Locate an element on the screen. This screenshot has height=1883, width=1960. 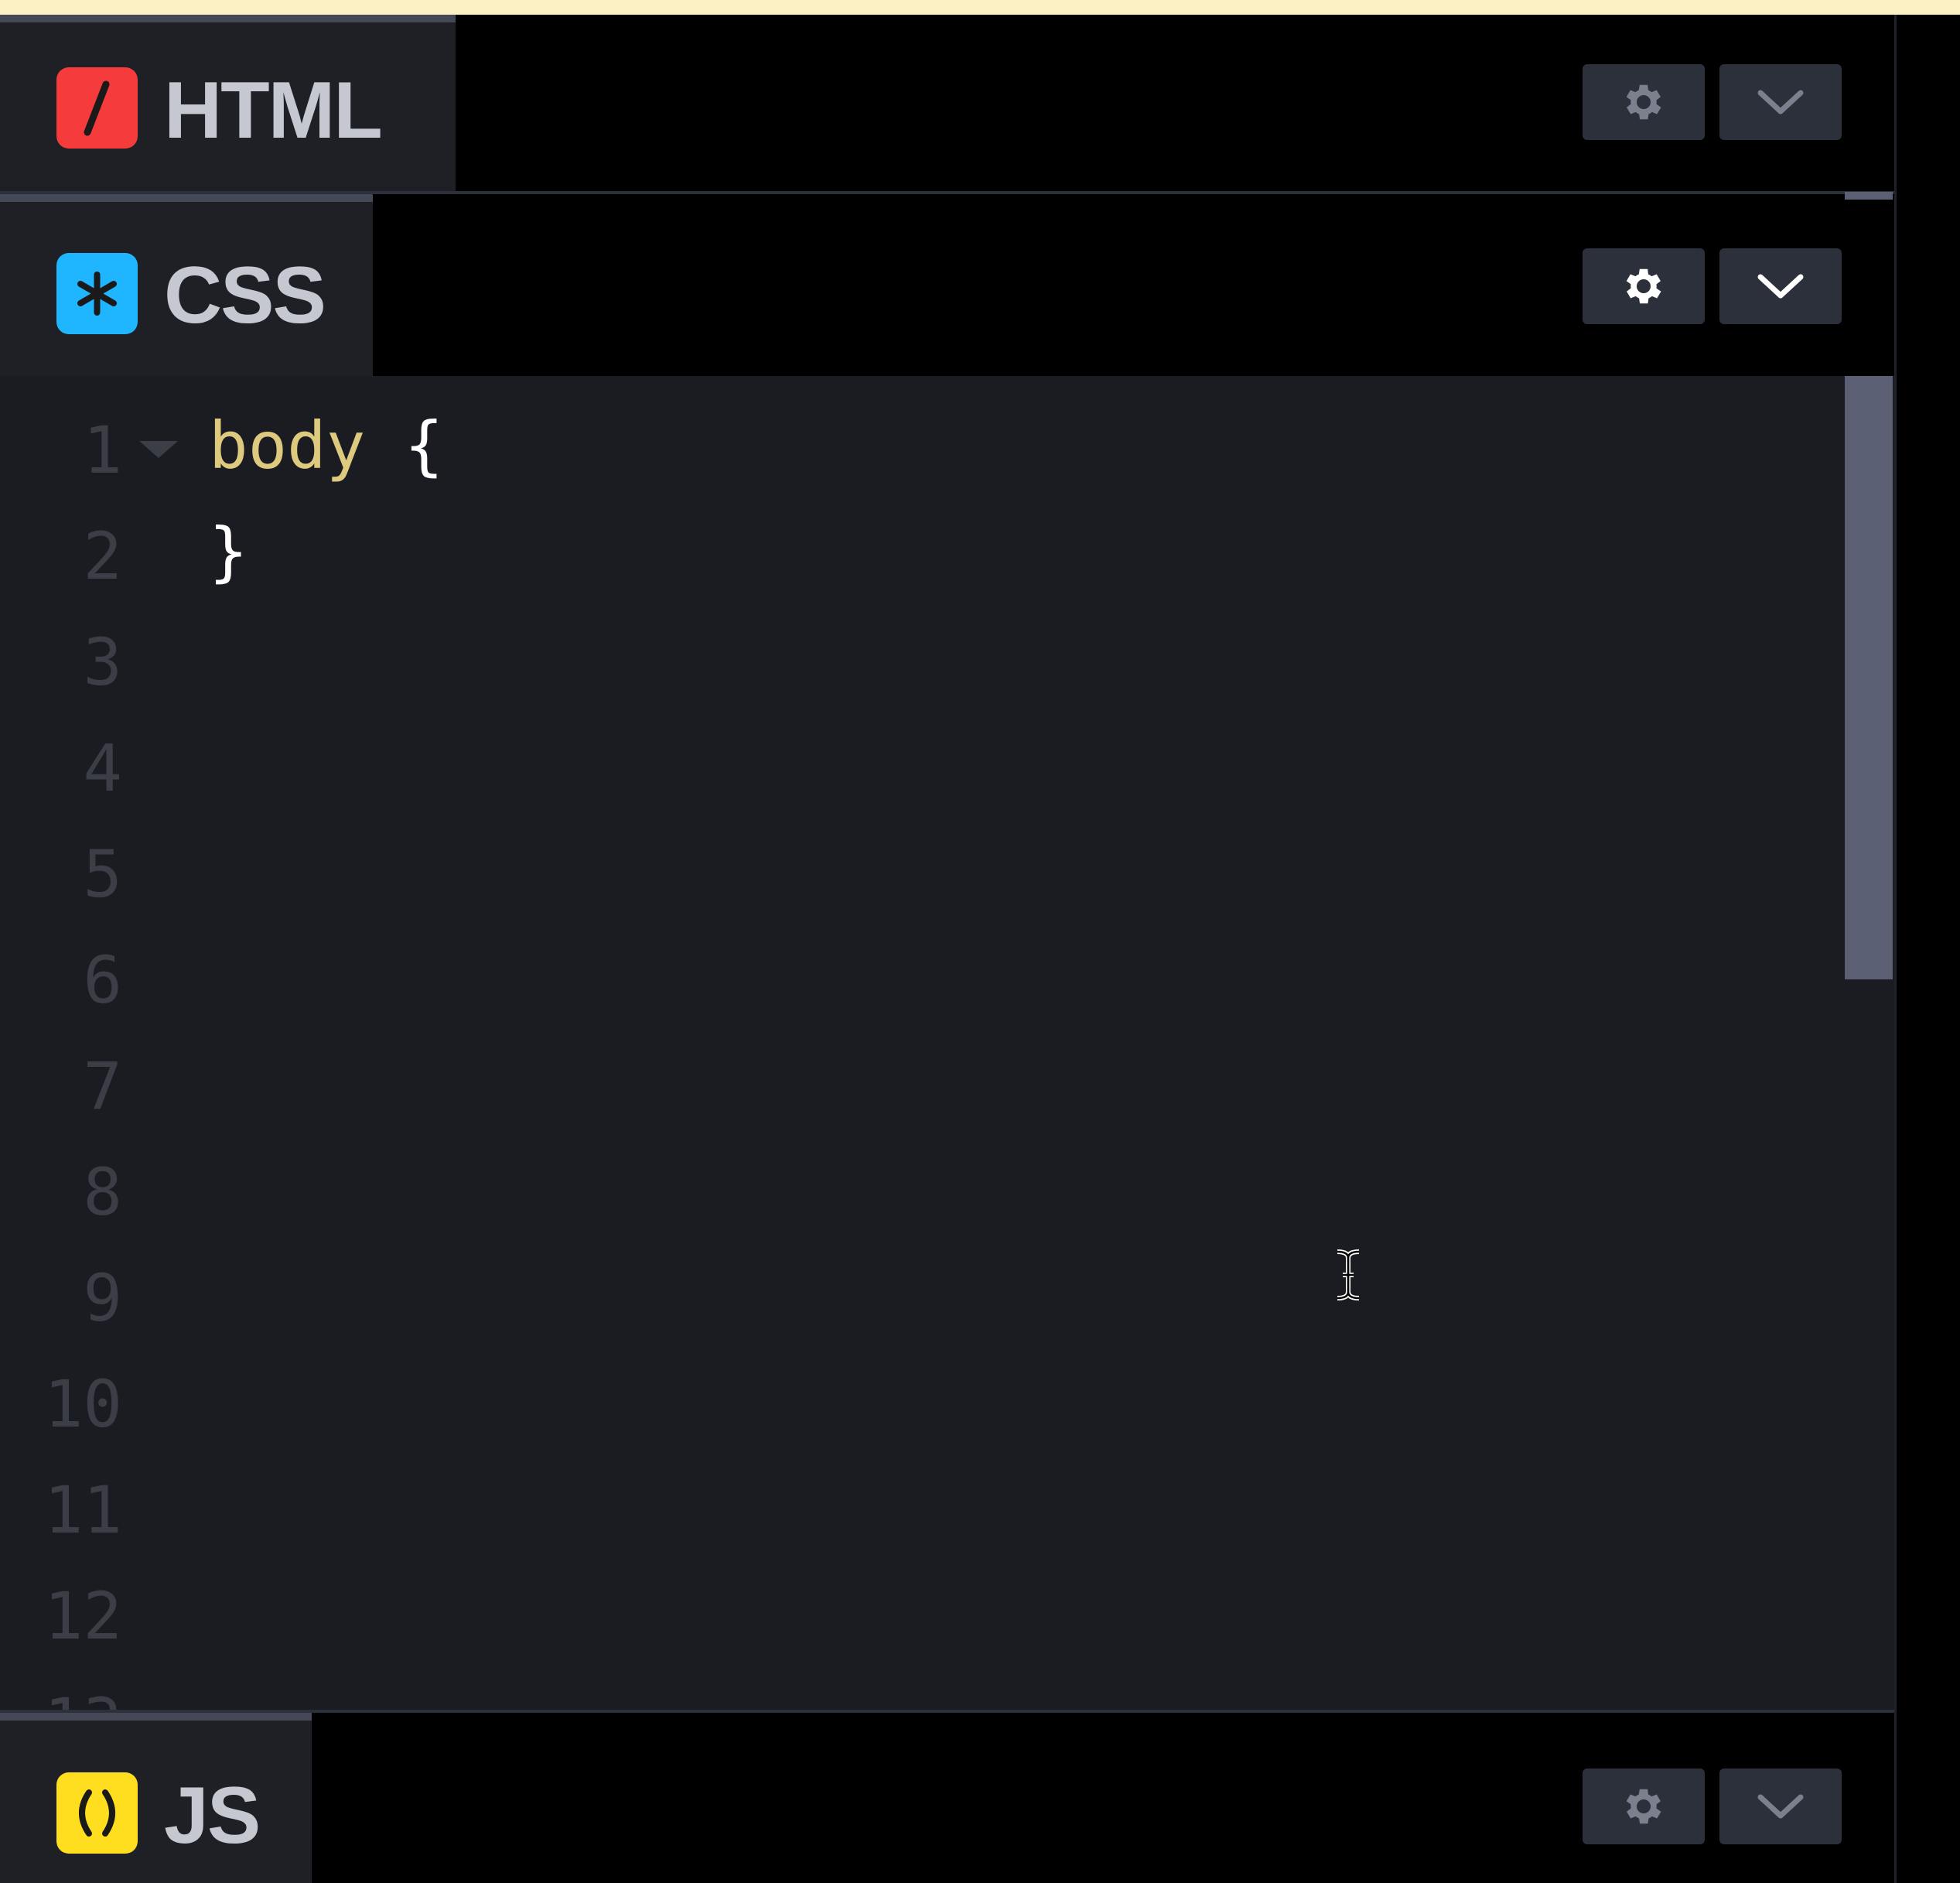
js-panel-header: JS is located at coordinates (947, 1798).